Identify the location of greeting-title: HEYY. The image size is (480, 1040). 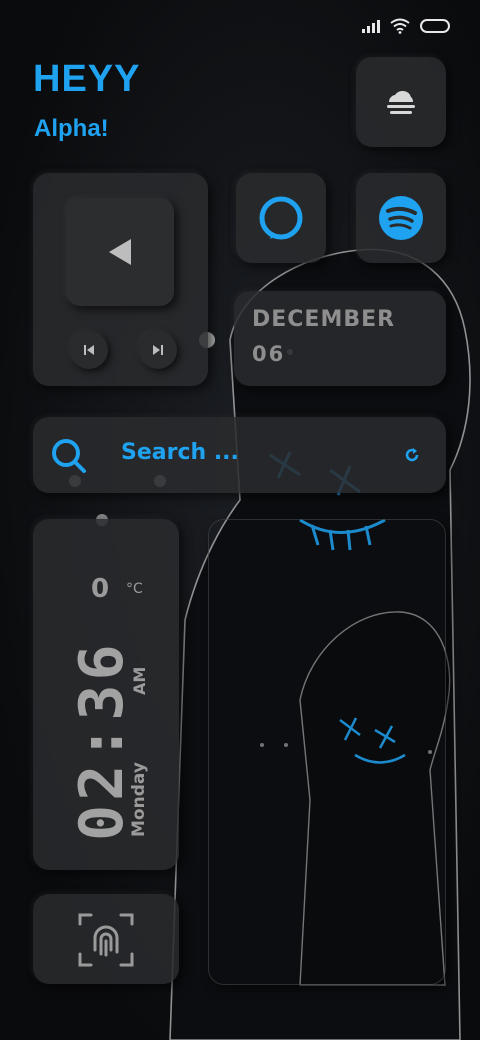
(87, 79).